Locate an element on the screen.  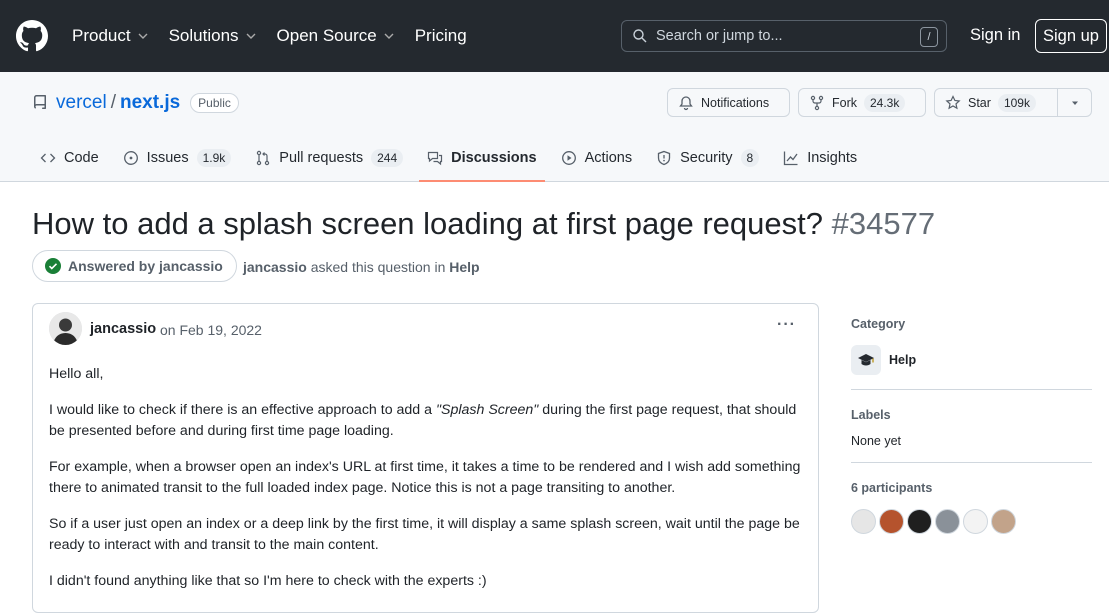
search-input: Search or jump to... / is located at coordinates (784, 36).